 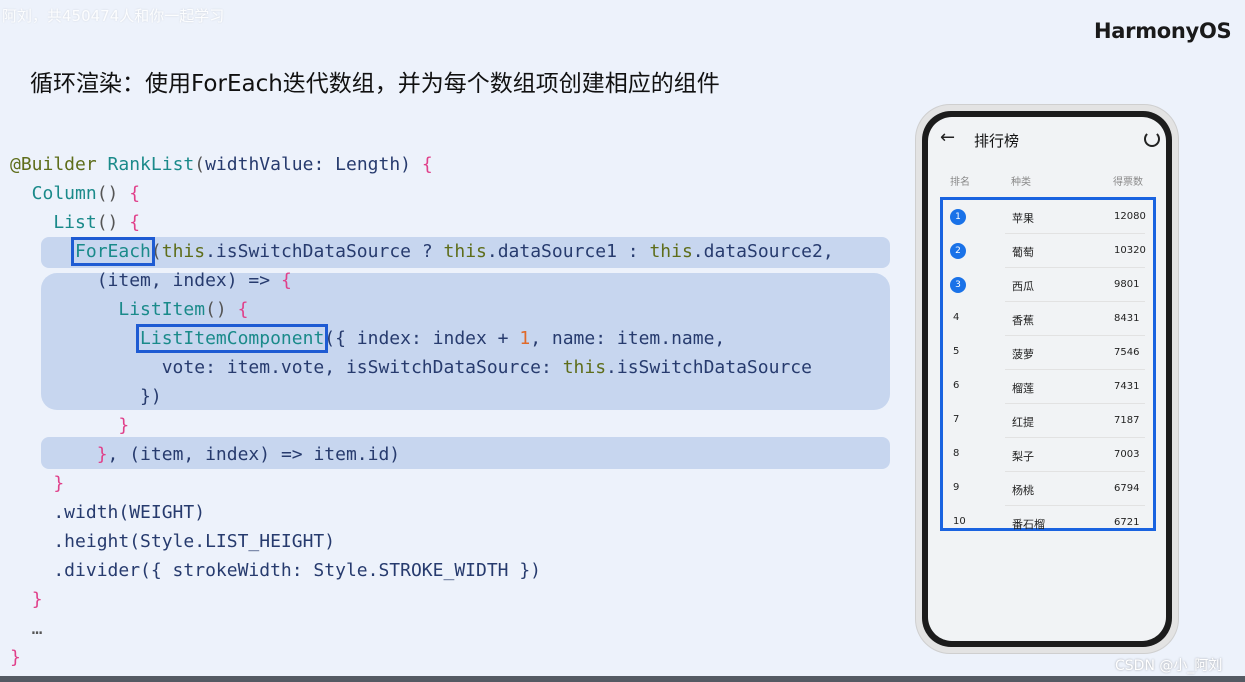 What do you see at coordinates (1048, 251) in the screenshot?
I see `list-item: 2 葡萄 10320` at bounding box center [1048, 251].